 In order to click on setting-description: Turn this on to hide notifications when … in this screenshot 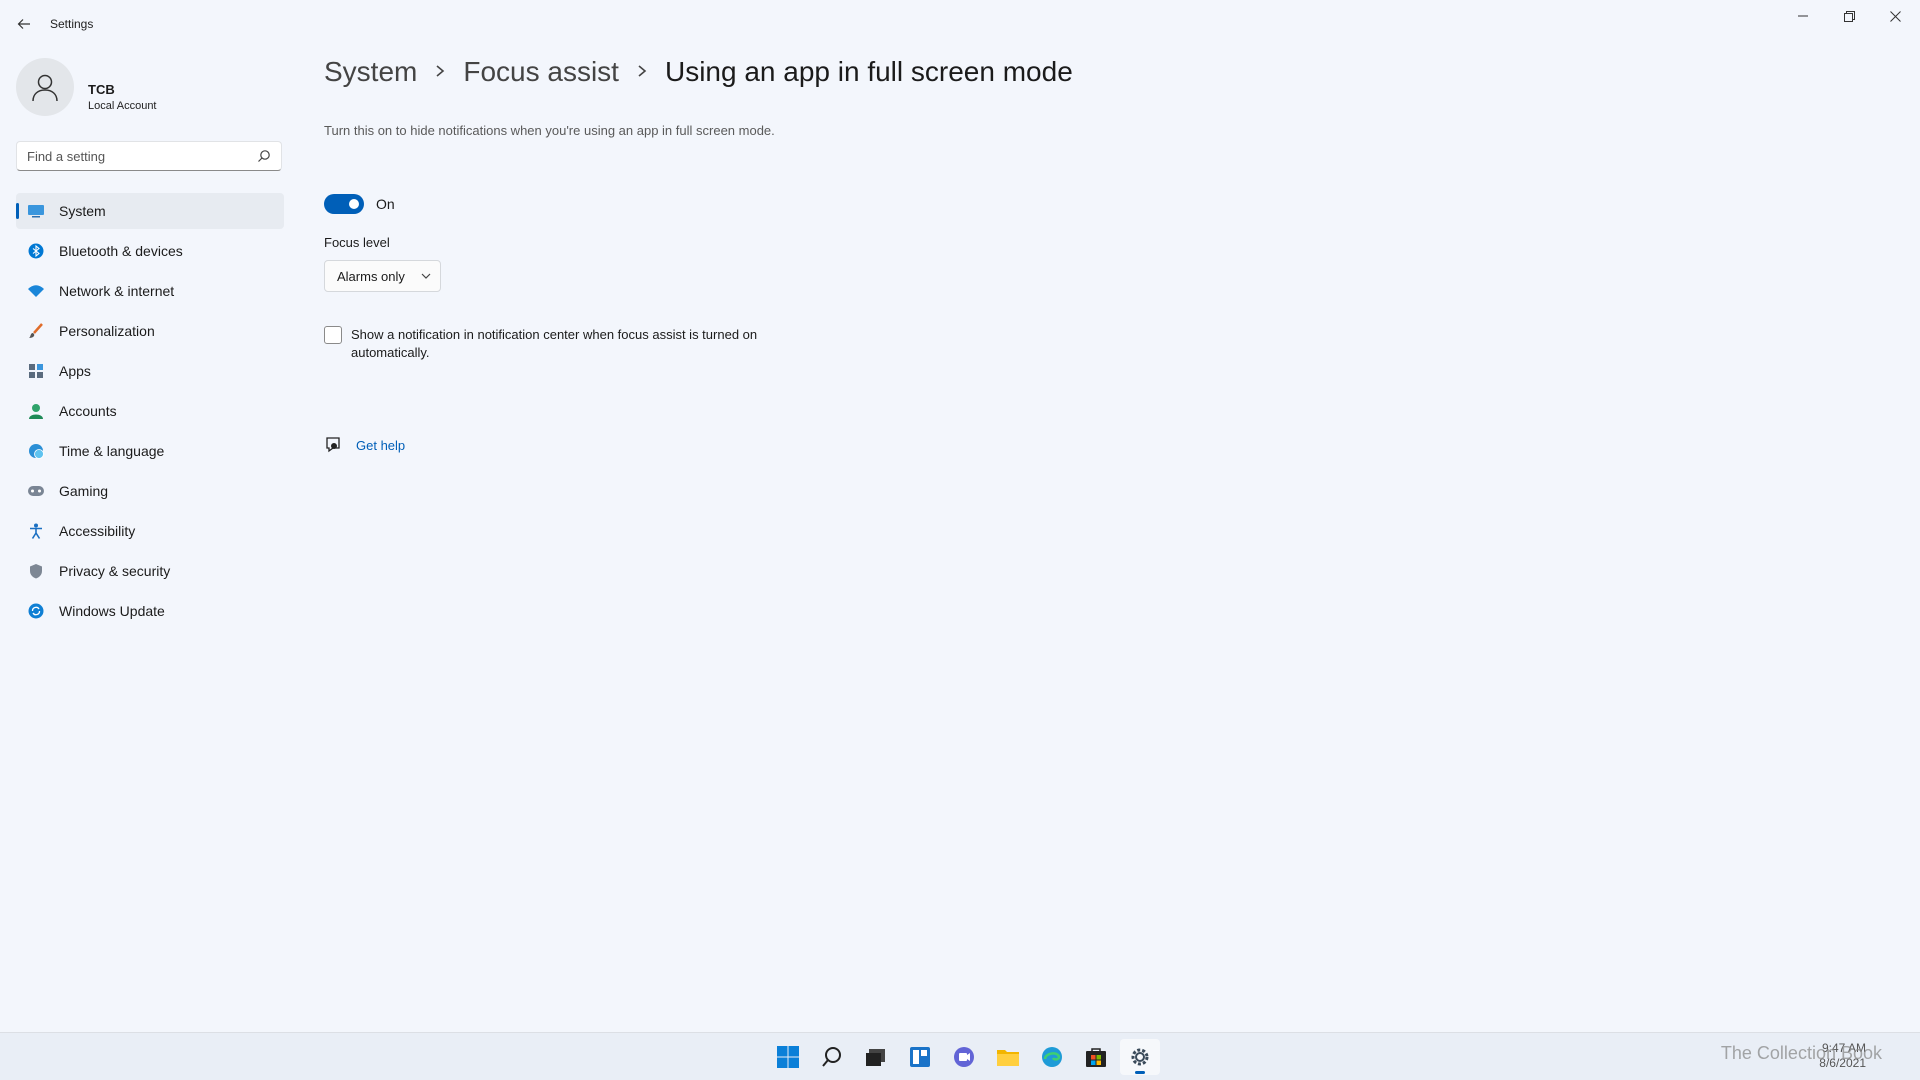, I will do `click(549, 130)`.